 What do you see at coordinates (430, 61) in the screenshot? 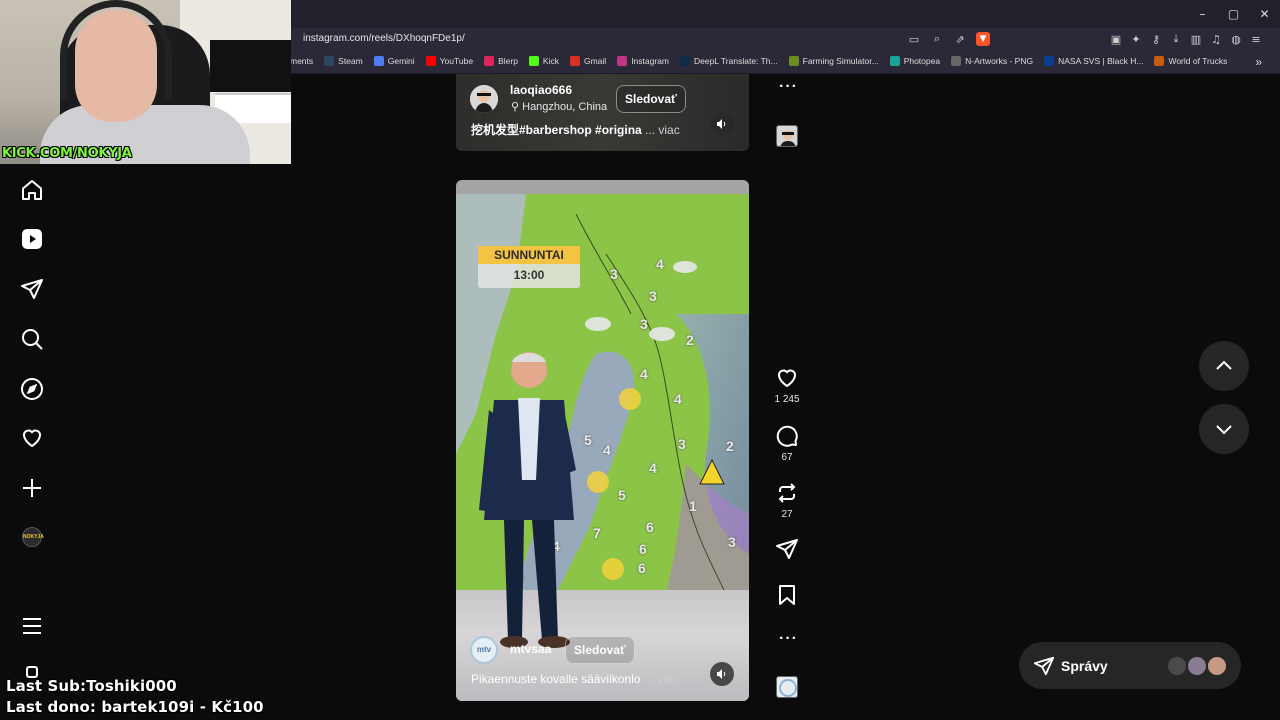
I see `youtube-icon` at bounding box center [430, 61].